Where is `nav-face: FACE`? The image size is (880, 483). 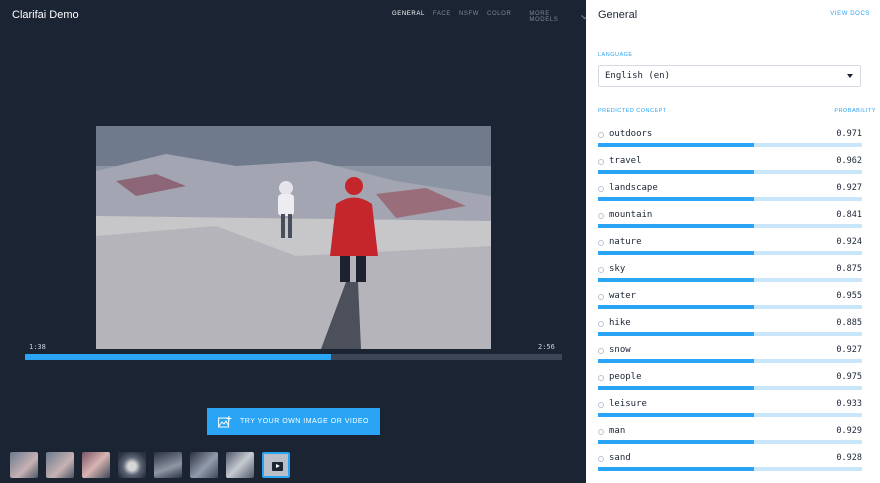 nav-face: FACE is located at coordinates (442, 17).